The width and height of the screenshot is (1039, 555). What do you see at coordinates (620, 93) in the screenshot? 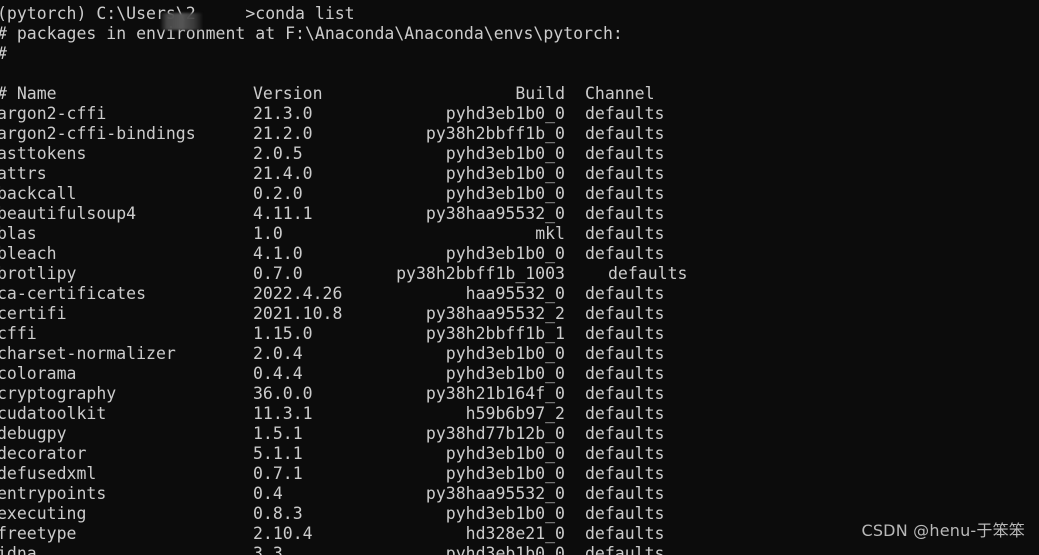
I see `column-header-channel: Channel` at bounding box center [620, 93].